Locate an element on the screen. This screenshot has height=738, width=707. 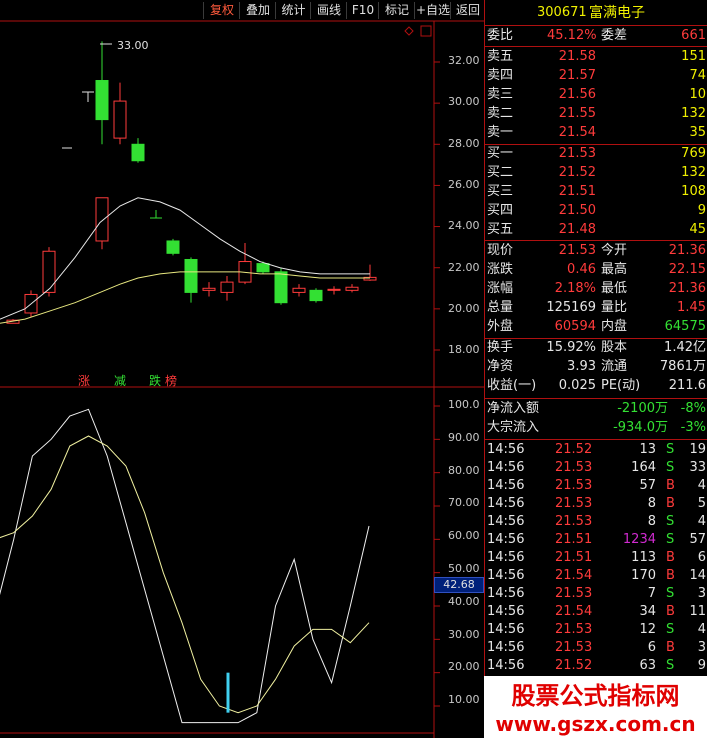
oscillator-tick: 90.00 is located at coordinates (464, 437).